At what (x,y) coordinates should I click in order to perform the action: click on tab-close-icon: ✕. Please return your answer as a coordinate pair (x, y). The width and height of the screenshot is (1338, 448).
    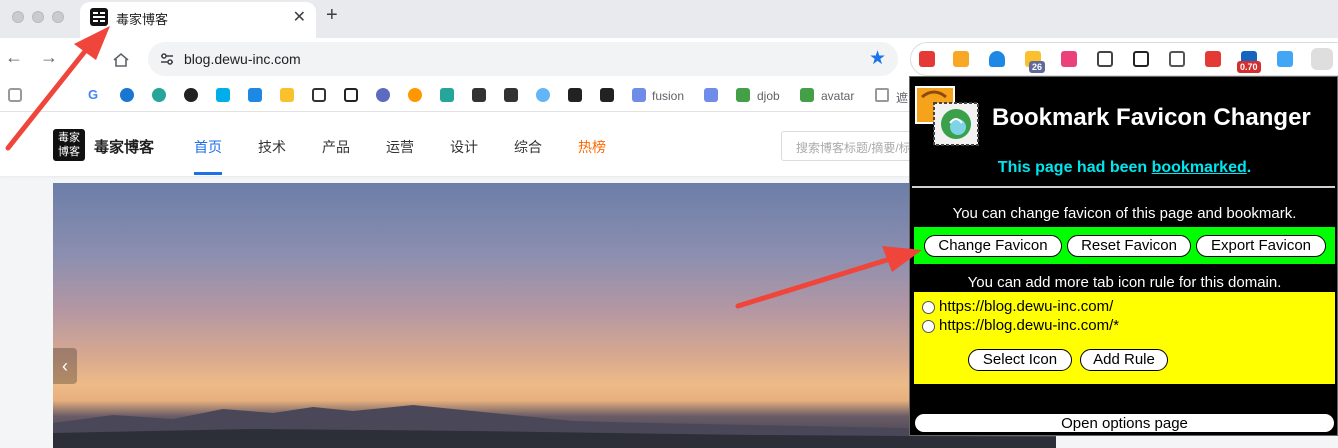
    Looking at the image, I should click on (299, 17).